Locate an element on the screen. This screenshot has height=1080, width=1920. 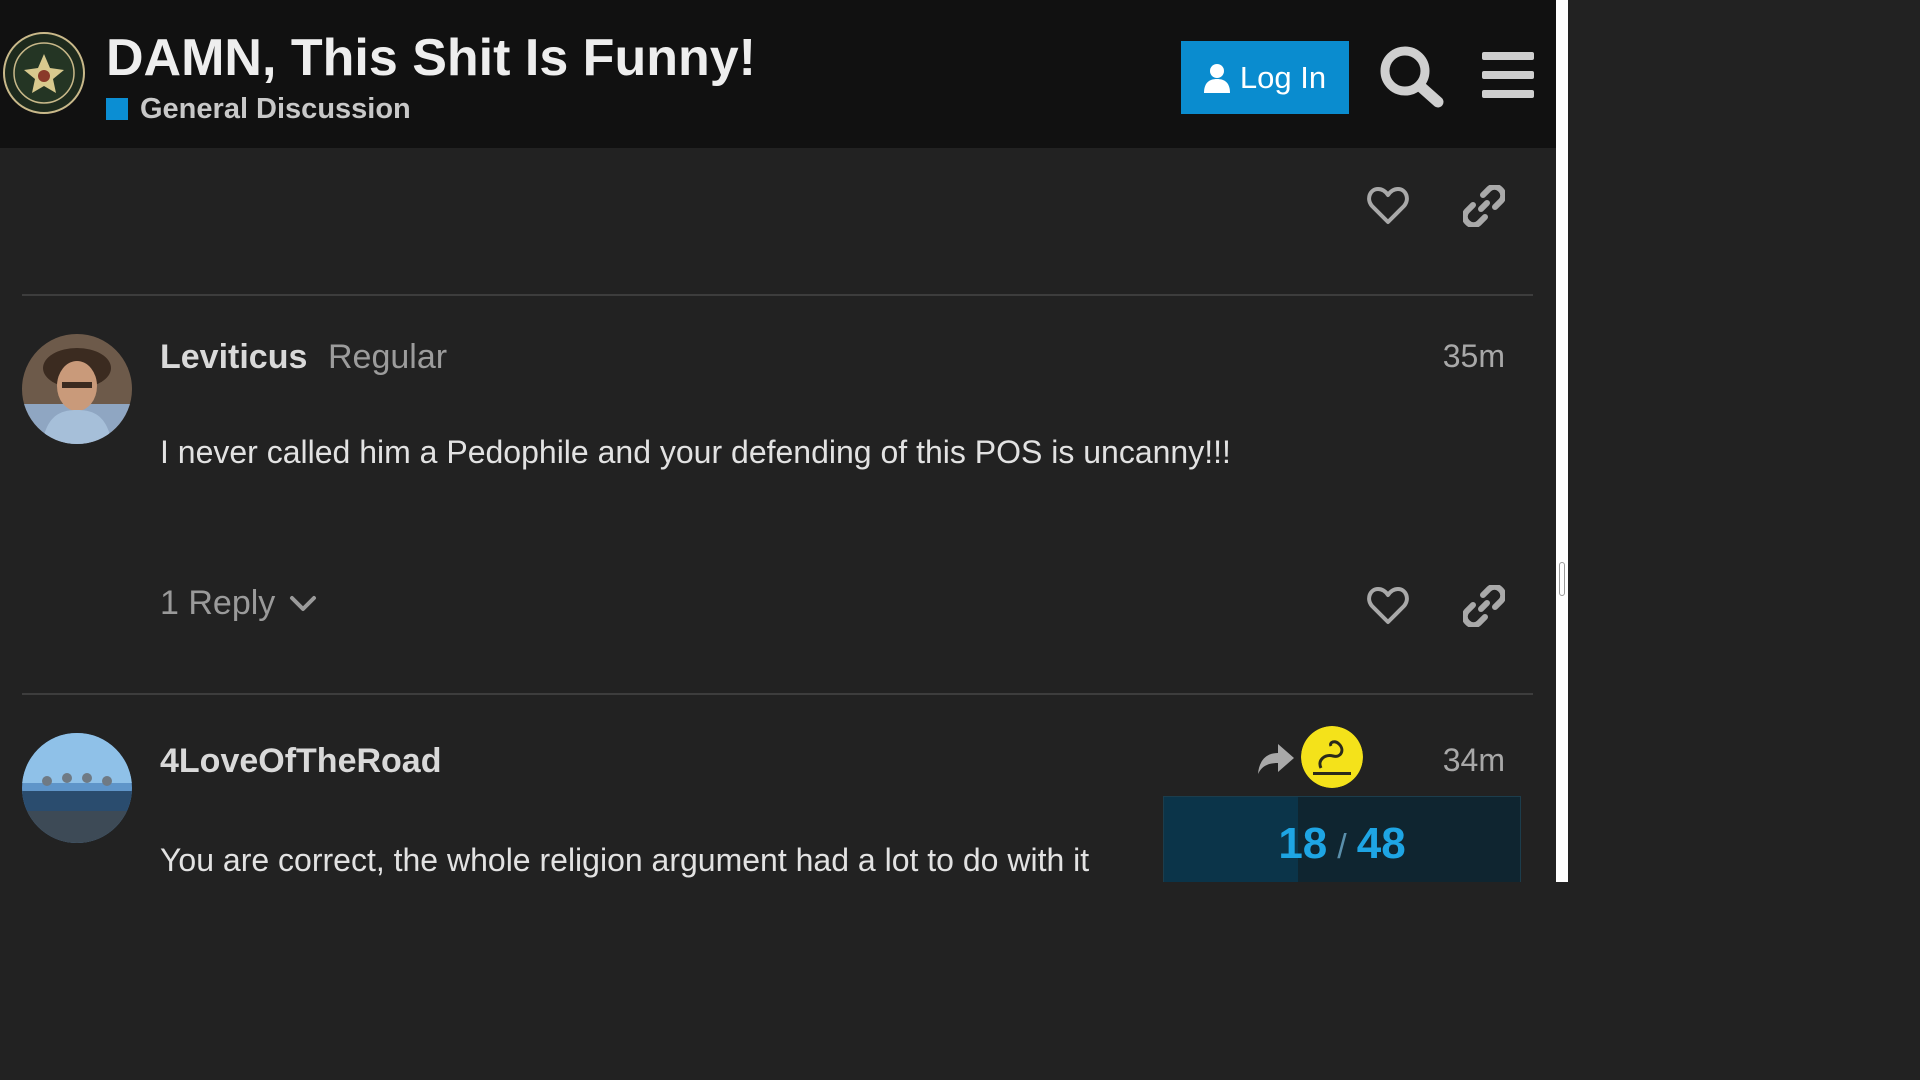
hamburger-menu-icon is located at coordinates (1508, 75).